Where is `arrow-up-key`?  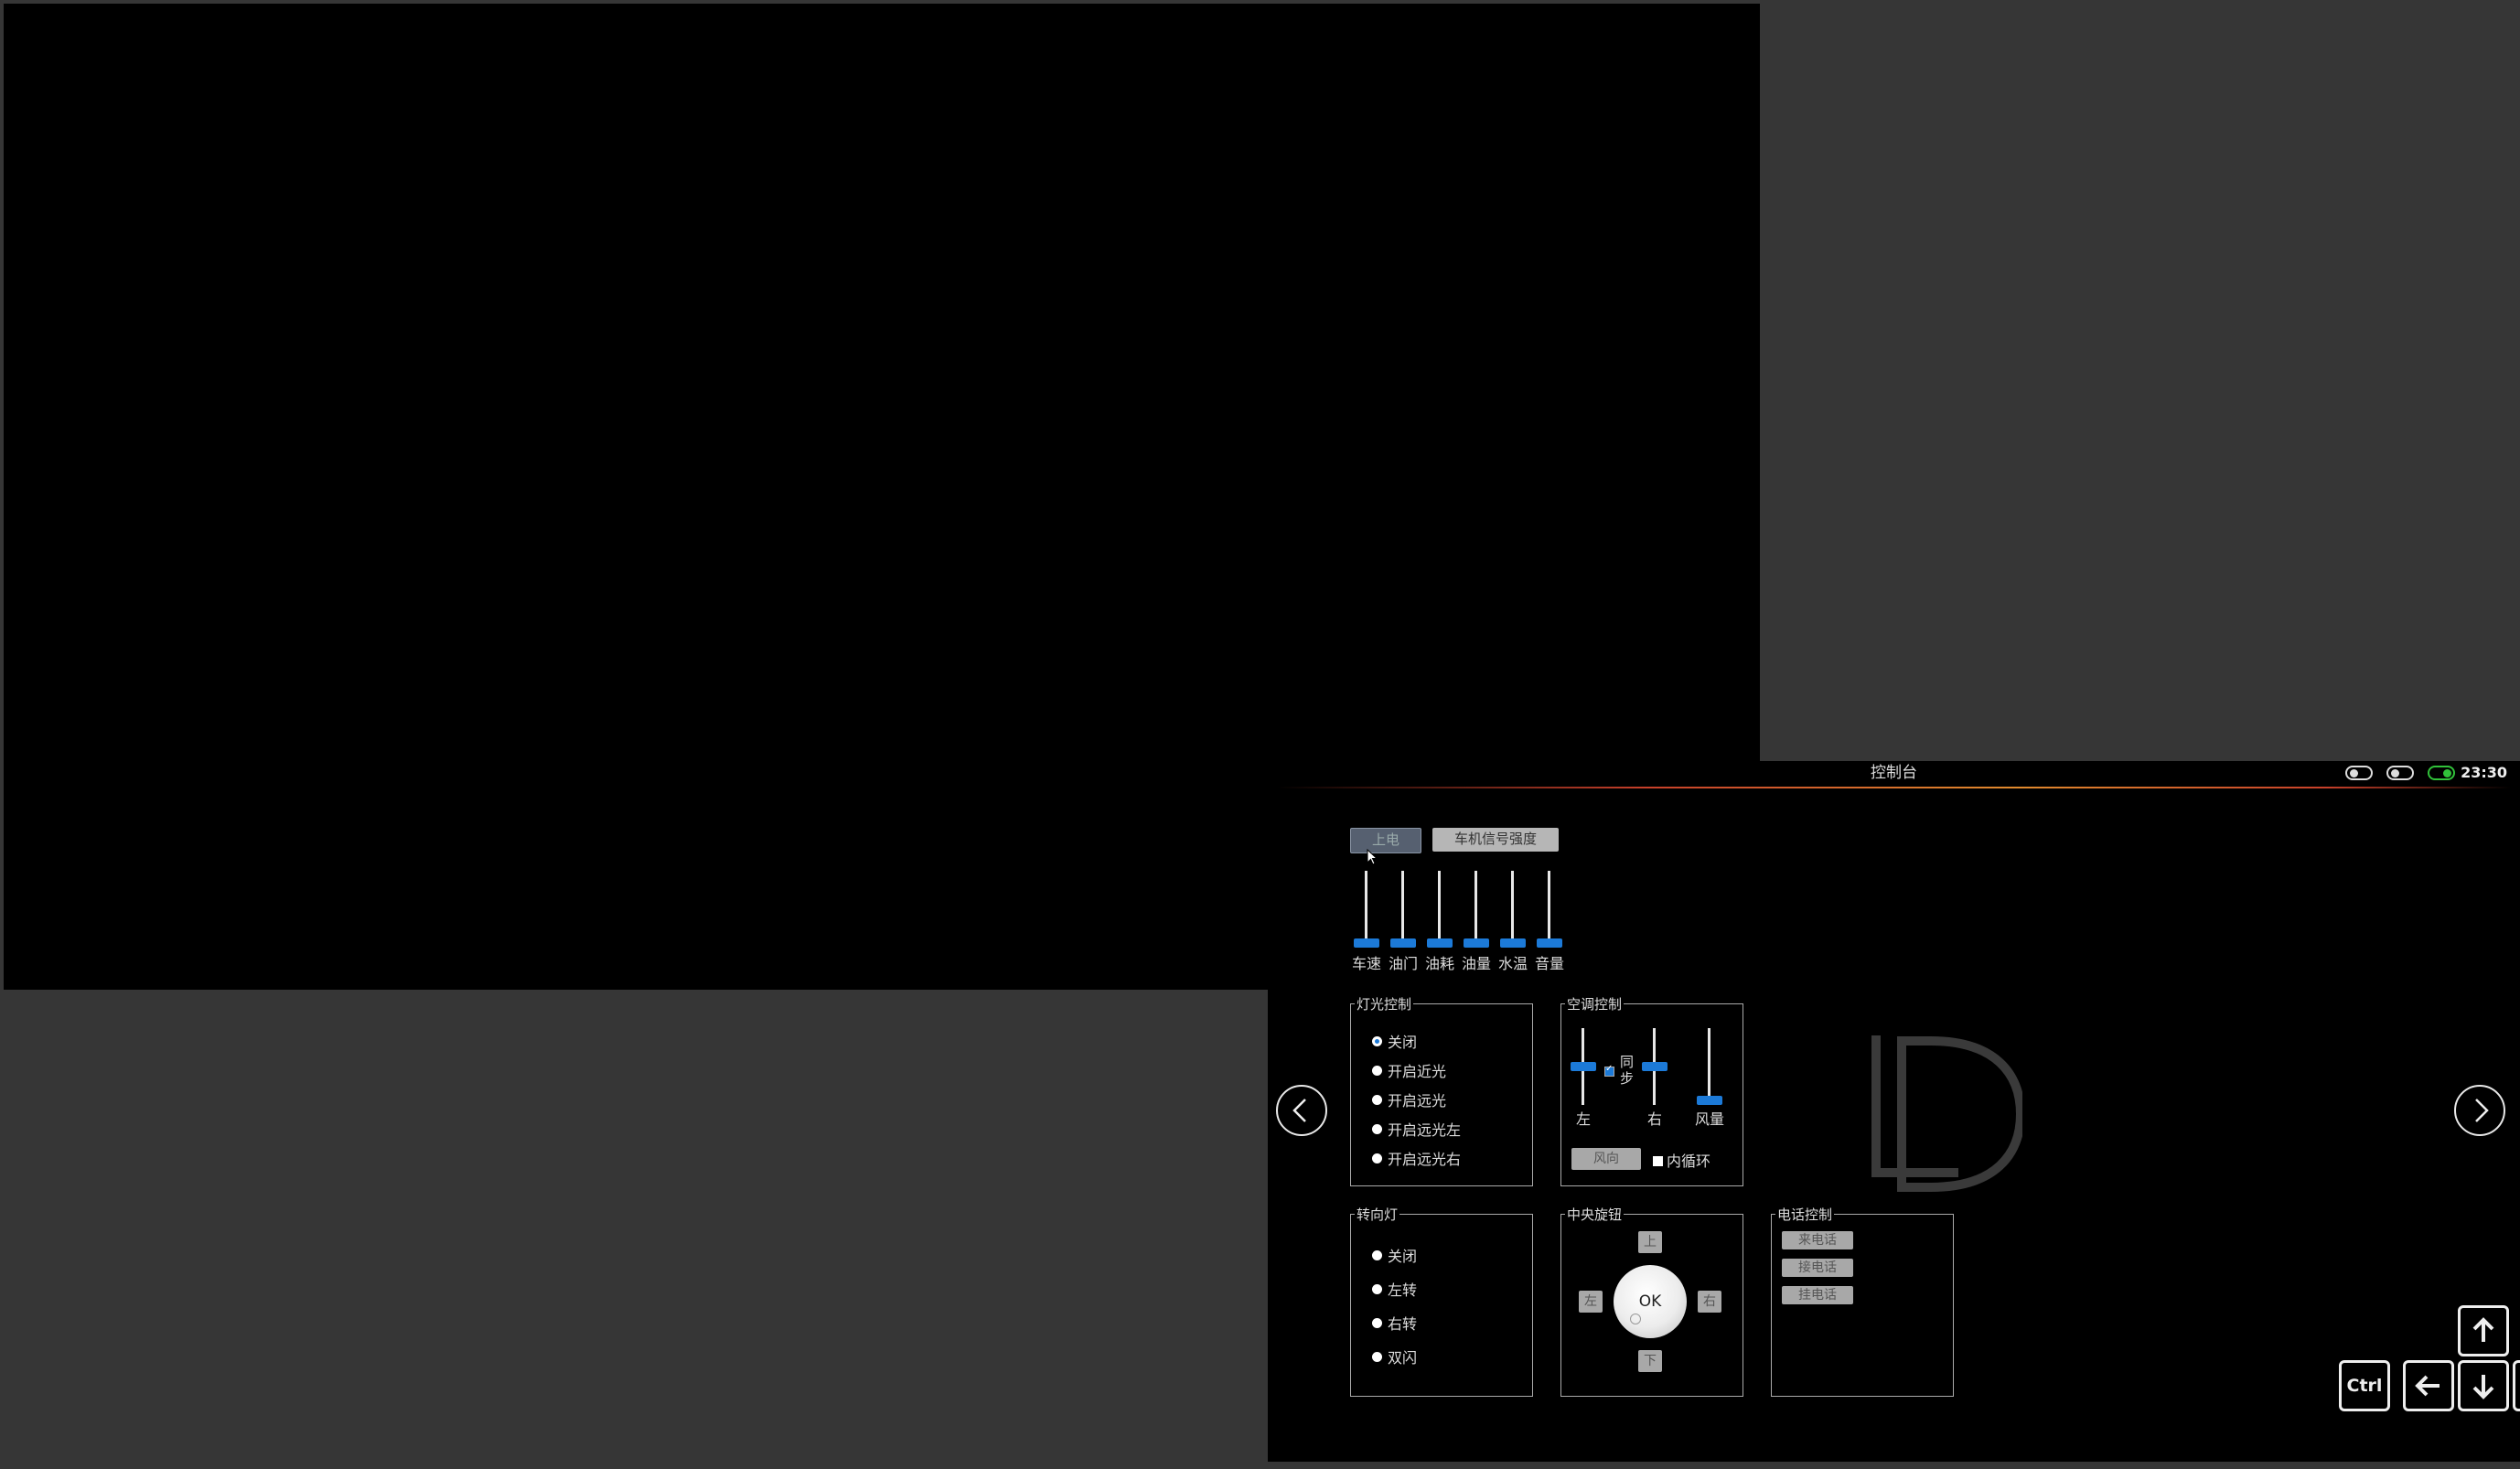
arrow-up-key is located at coordinates (2483, 1330).